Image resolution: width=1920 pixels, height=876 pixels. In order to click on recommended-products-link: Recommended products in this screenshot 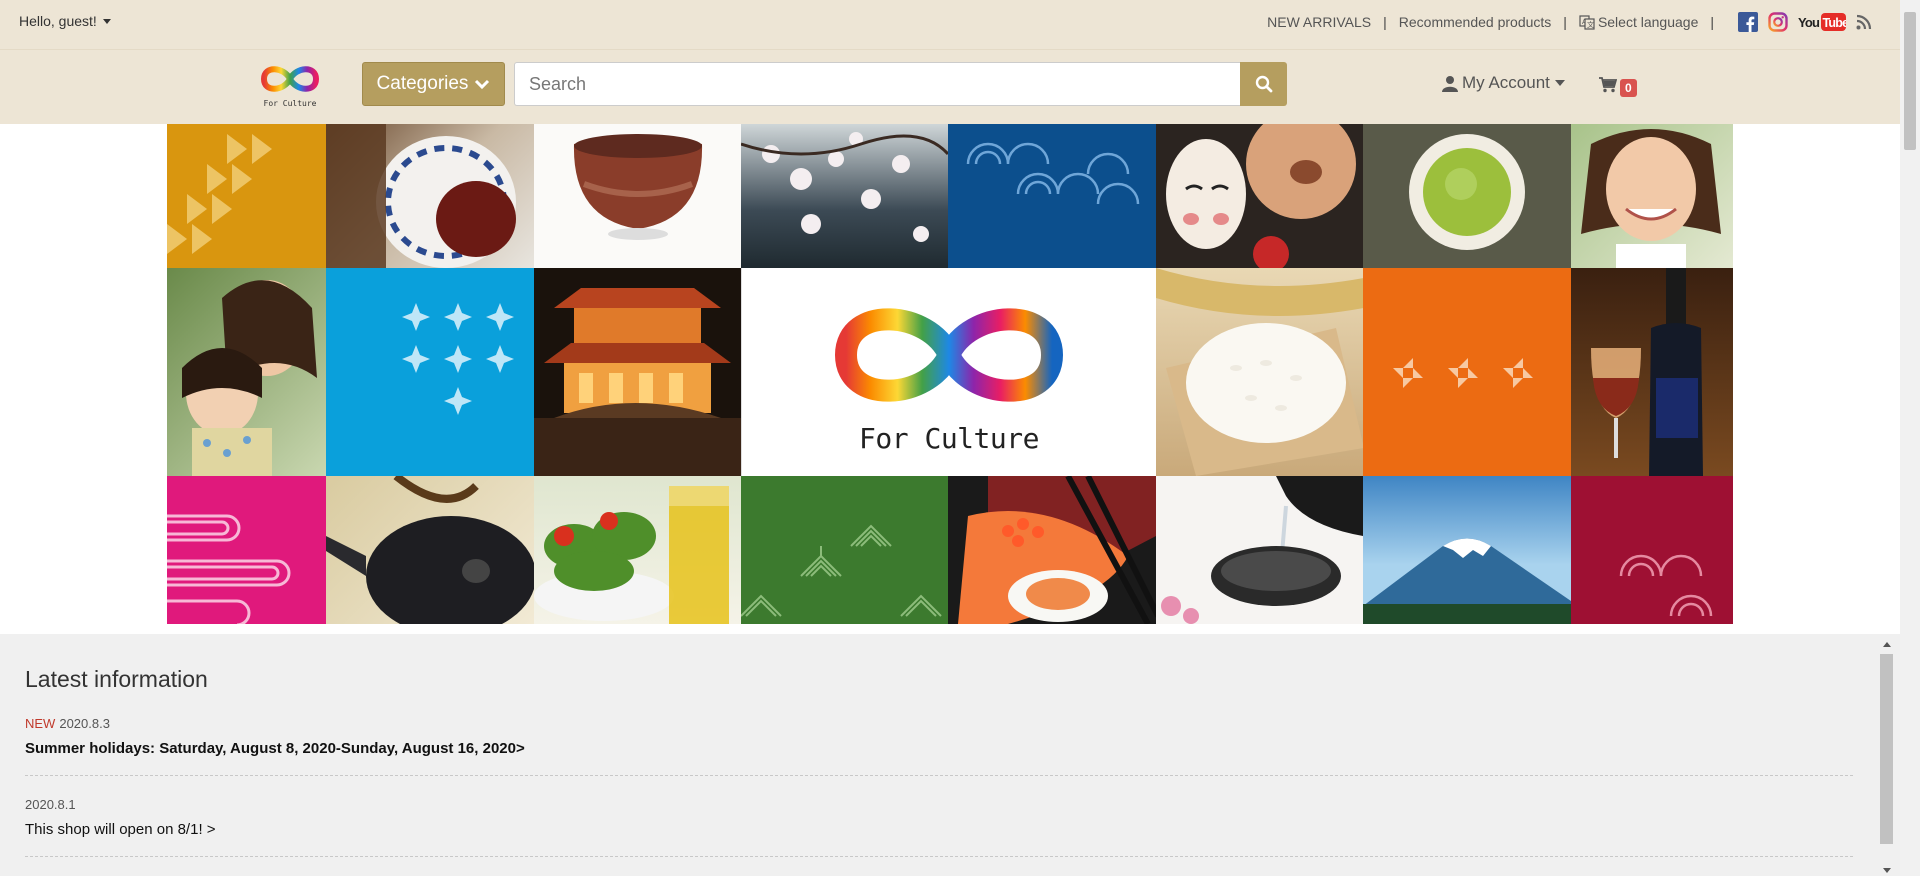, I will do `click(1475, 22)`.